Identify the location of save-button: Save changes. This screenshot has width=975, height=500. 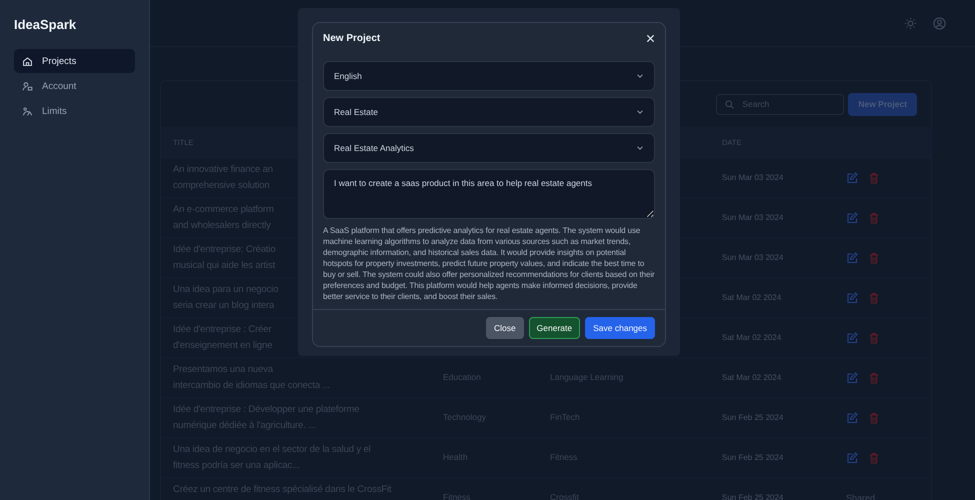
(620, 328).